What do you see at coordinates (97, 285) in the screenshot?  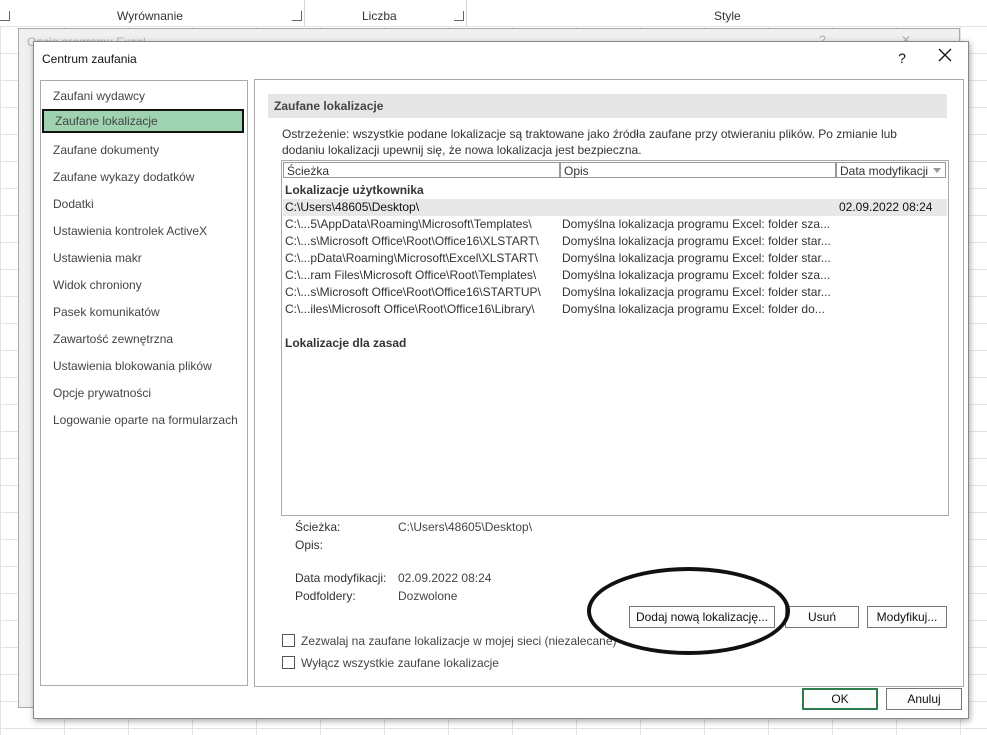 I see `sidebar-item-label: Widok chroniony` at bounding box center [97, 285].